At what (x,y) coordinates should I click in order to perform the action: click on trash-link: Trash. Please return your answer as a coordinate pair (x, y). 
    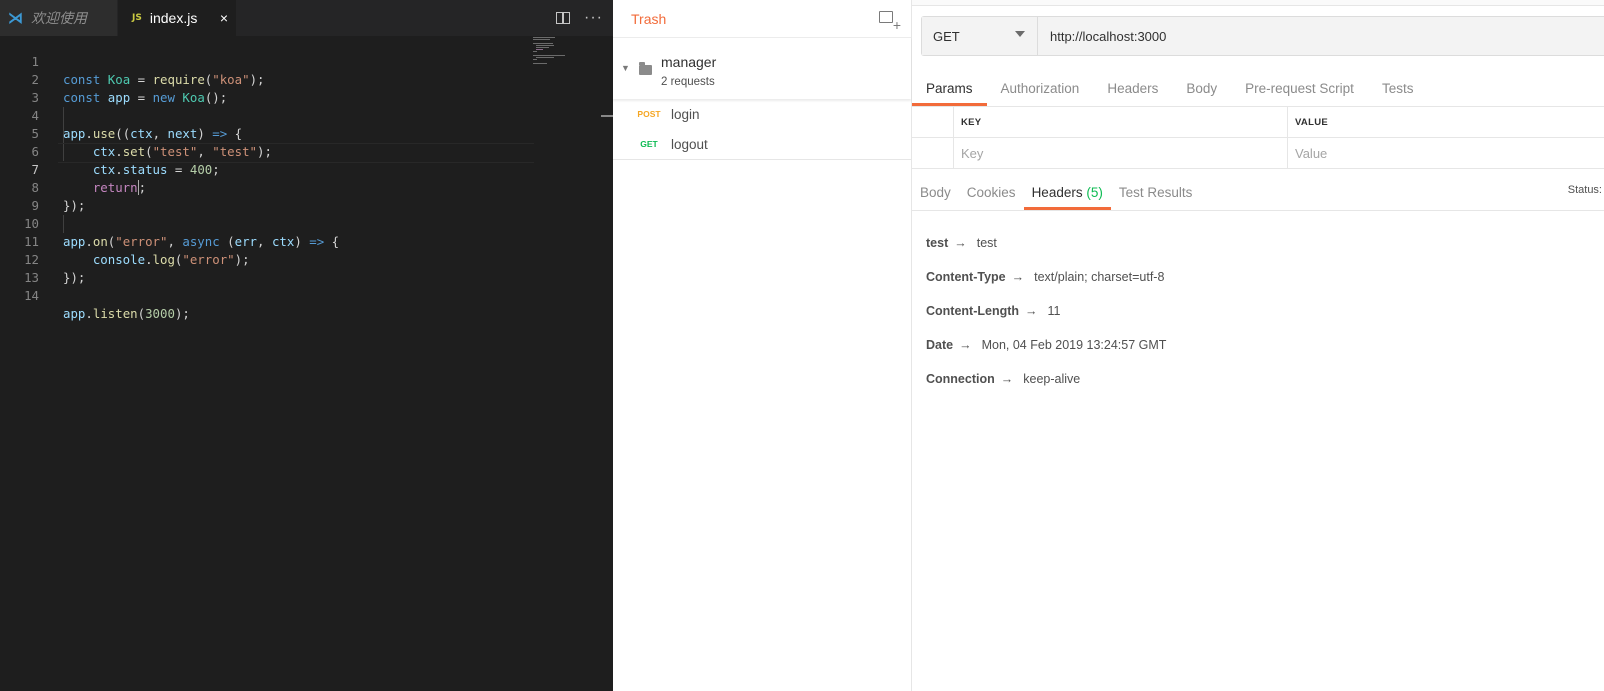
    Looking at the image, I should click on (648, 19).